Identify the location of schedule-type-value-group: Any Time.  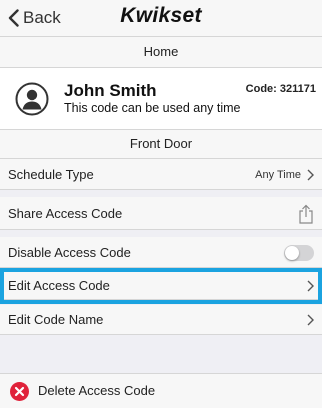
(284, 174).